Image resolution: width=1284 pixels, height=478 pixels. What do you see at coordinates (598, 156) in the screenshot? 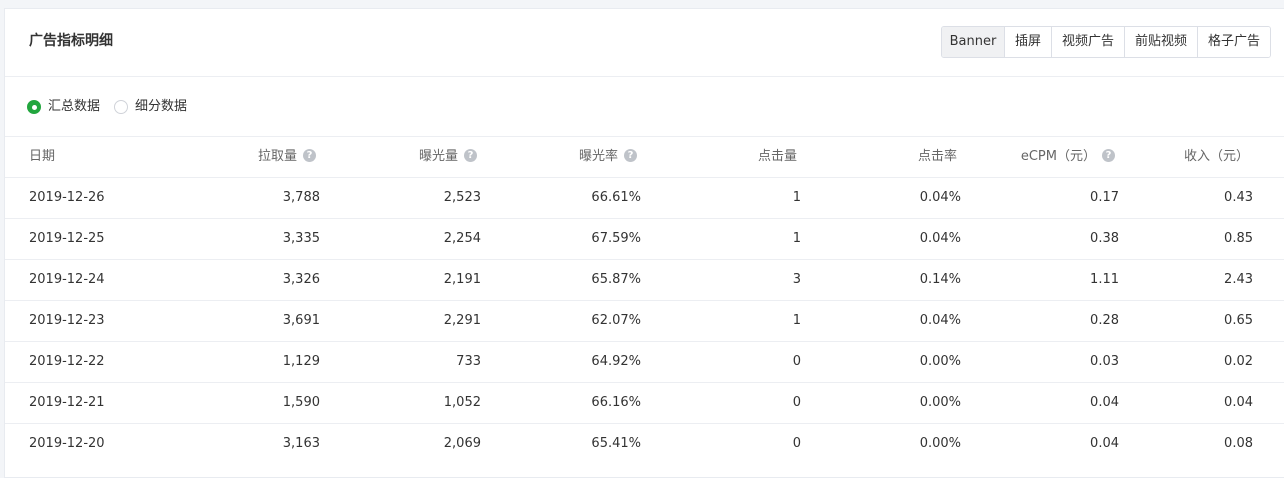
I see `column-header-label: 曝光率` at bounding box center [598, 156].